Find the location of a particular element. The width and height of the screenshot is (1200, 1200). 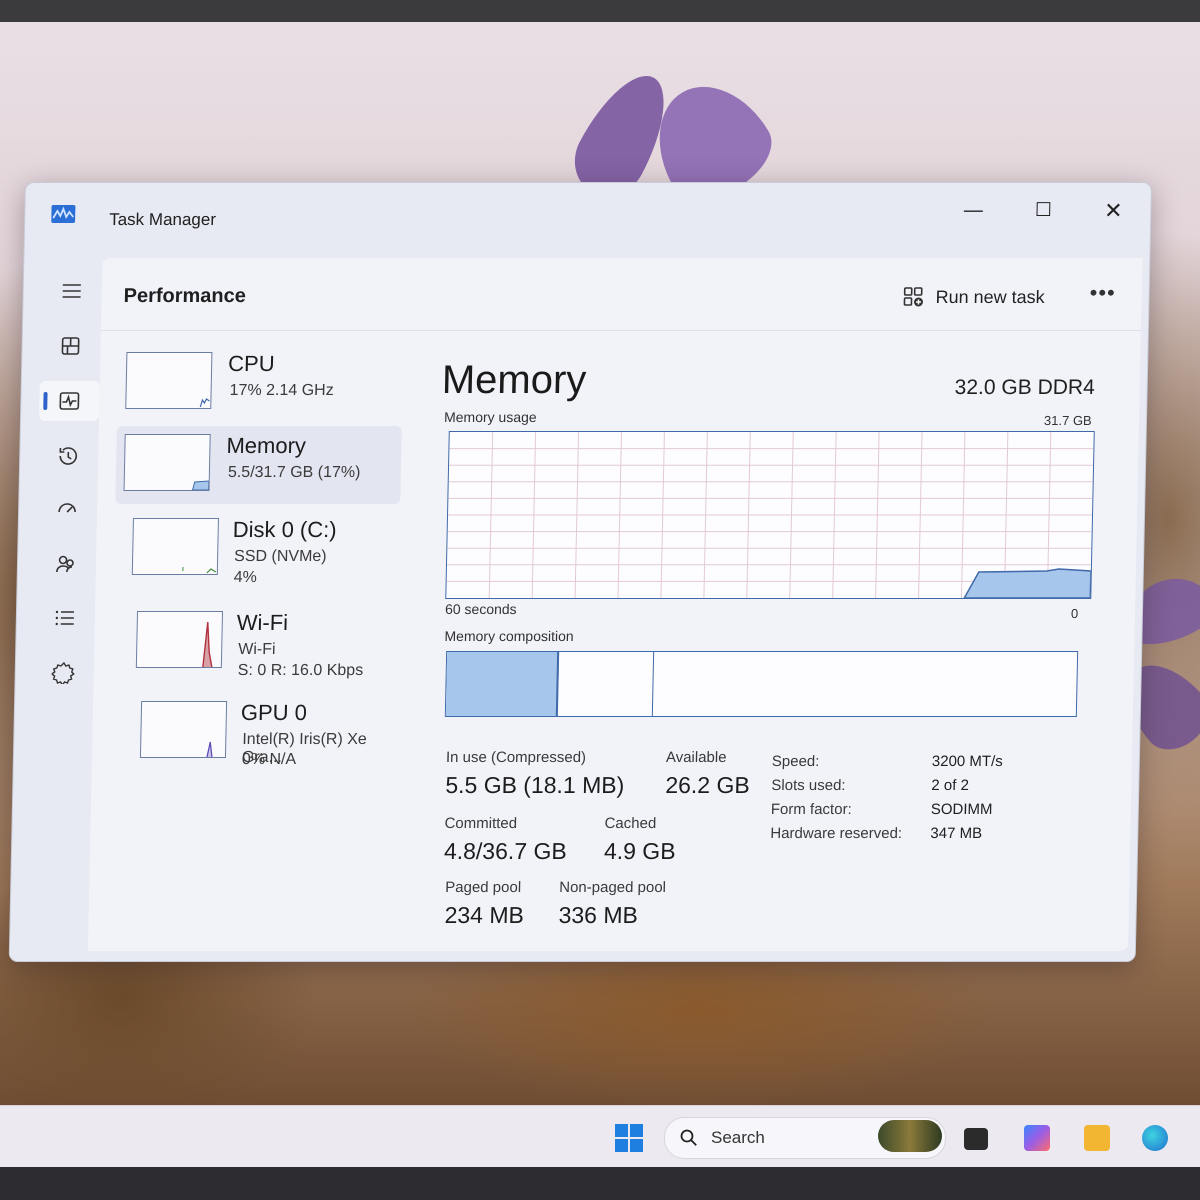

nav-services is located at coordinates (63, 672).